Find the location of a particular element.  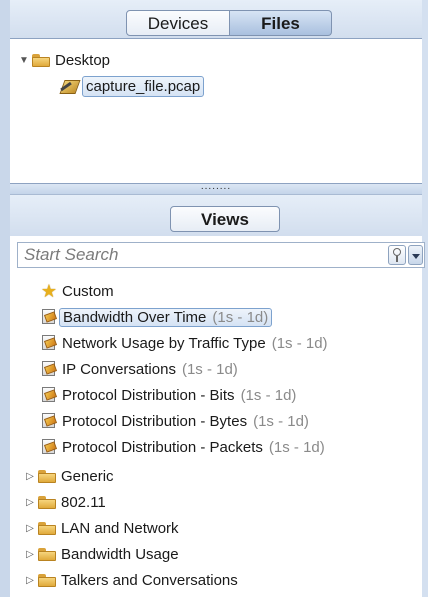

view-item-label: Bandwidth Over Time is located at coordinates (135, 317).